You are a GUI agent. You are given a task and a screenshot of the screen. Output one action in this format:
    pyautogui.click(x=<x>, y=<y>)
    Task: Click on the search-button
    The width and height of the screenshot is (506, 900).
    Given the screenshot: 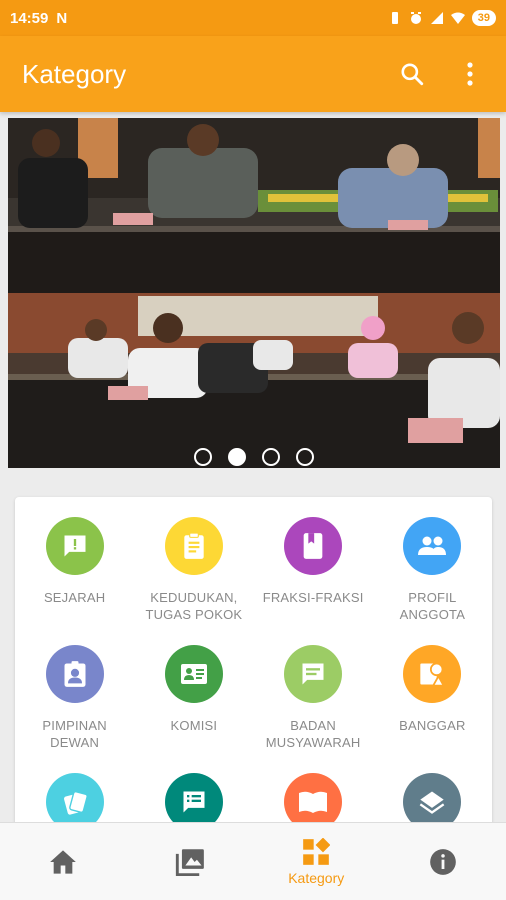 What is the action you would take?
    pyautogui.click(x=412, y=74)
    